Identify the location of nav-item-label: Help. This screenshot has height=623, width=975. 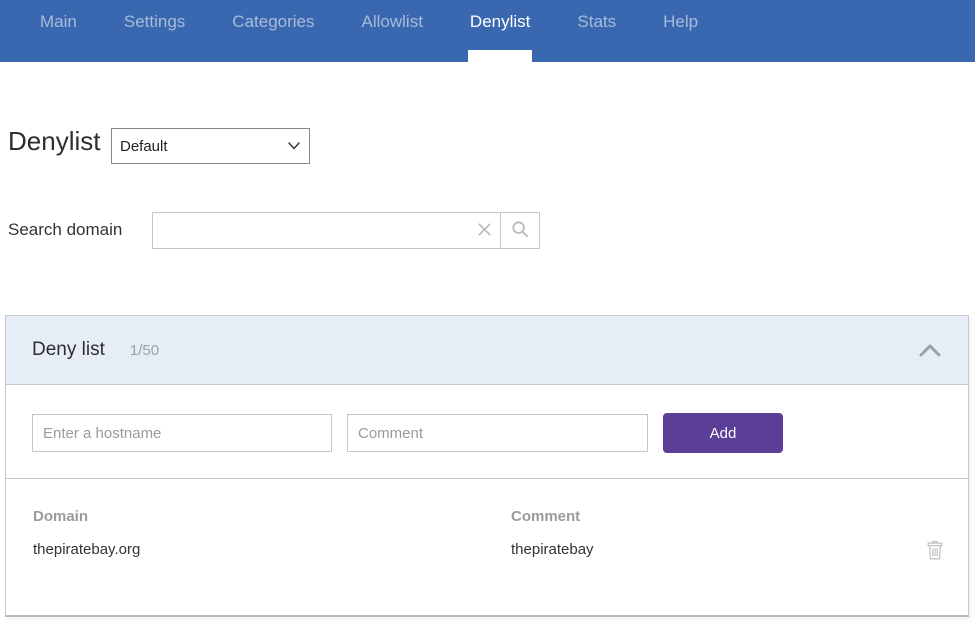
(681, 21).